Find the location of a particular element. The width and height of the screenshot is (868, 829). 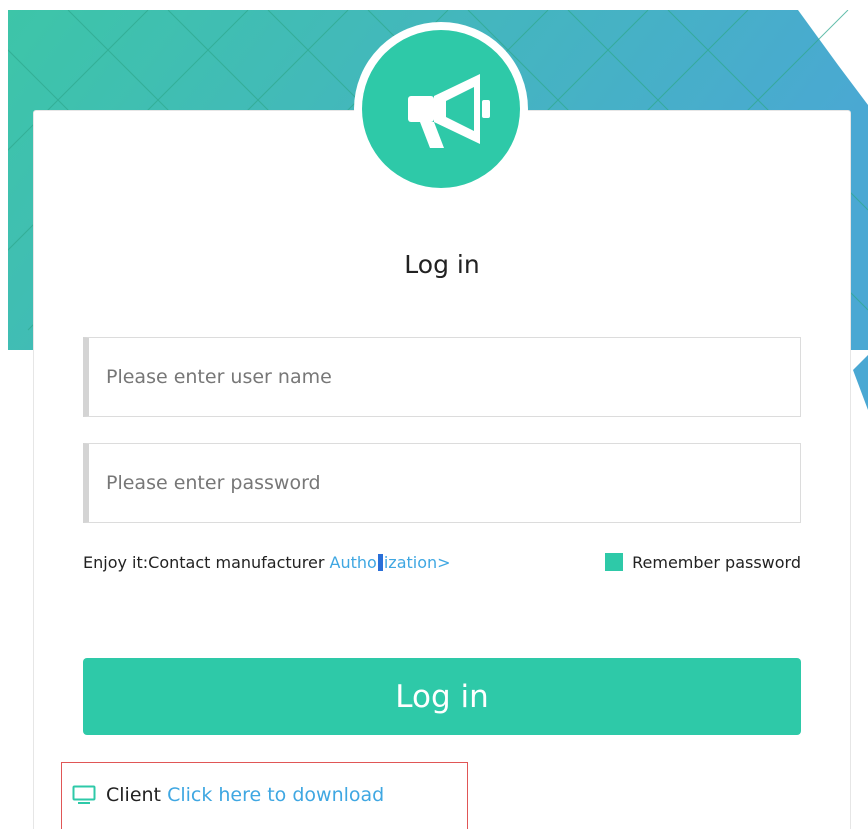

authorization-link: Autho ization> is located at coordinates (390, 562).